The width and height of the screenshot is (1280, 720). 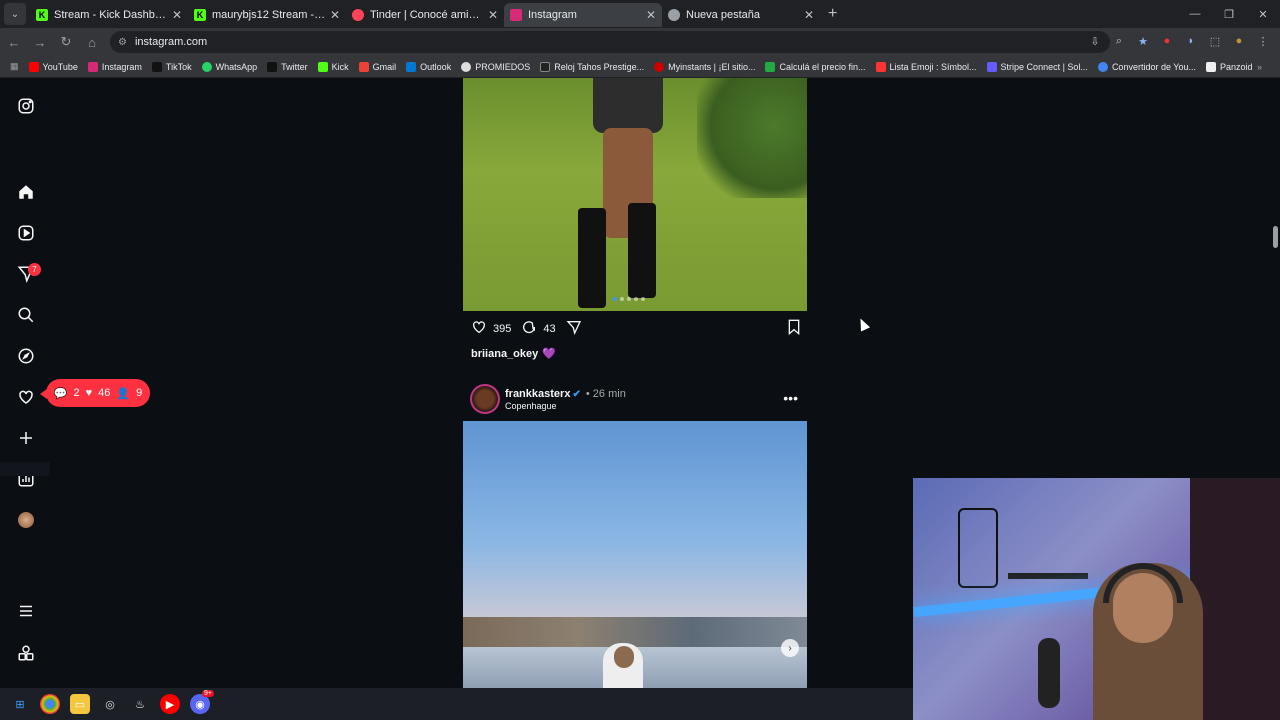 I want to click on share-icon, so click(x=574, y=329).